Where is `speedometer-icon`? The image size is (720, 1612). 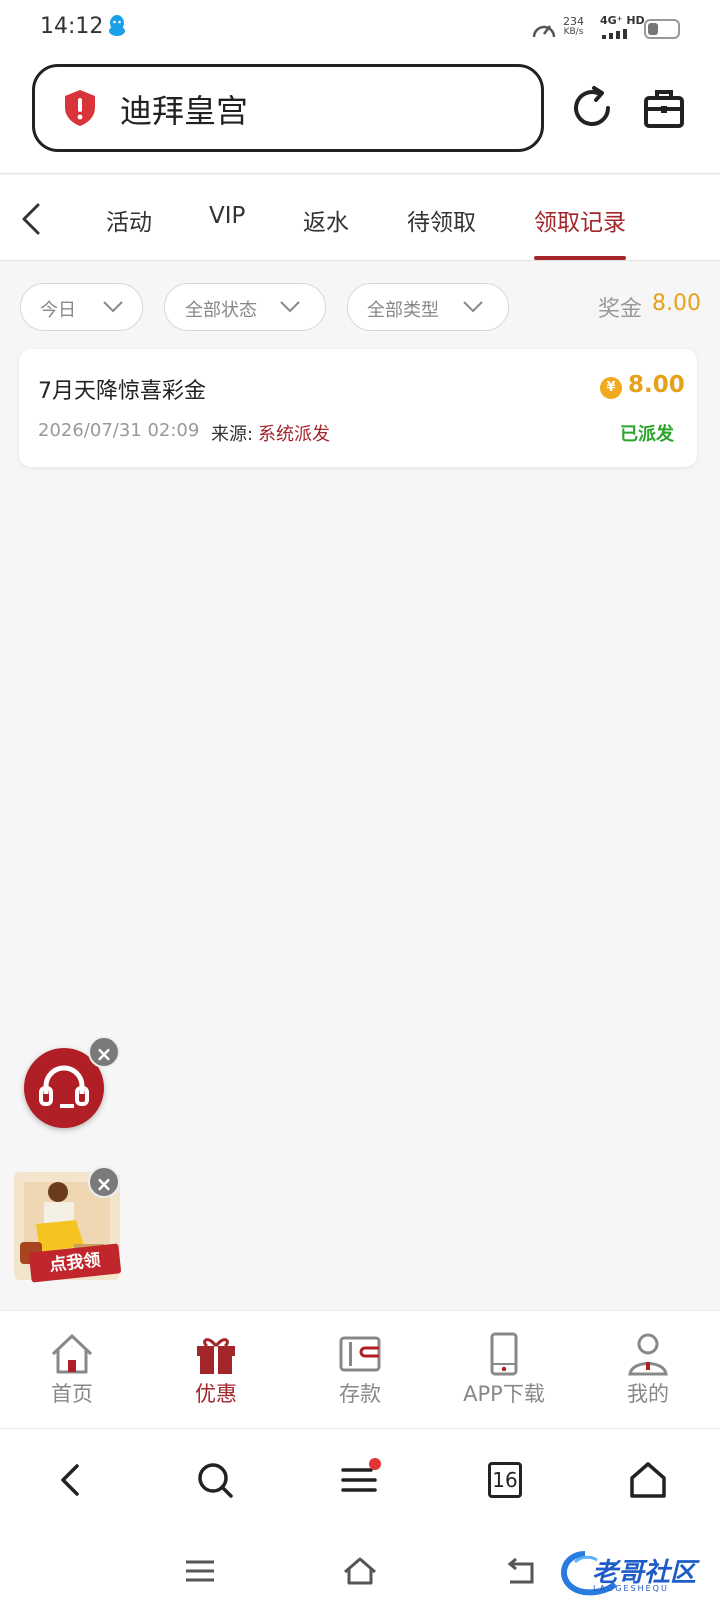 speedometer-icon is located at coordinates (544, 31).